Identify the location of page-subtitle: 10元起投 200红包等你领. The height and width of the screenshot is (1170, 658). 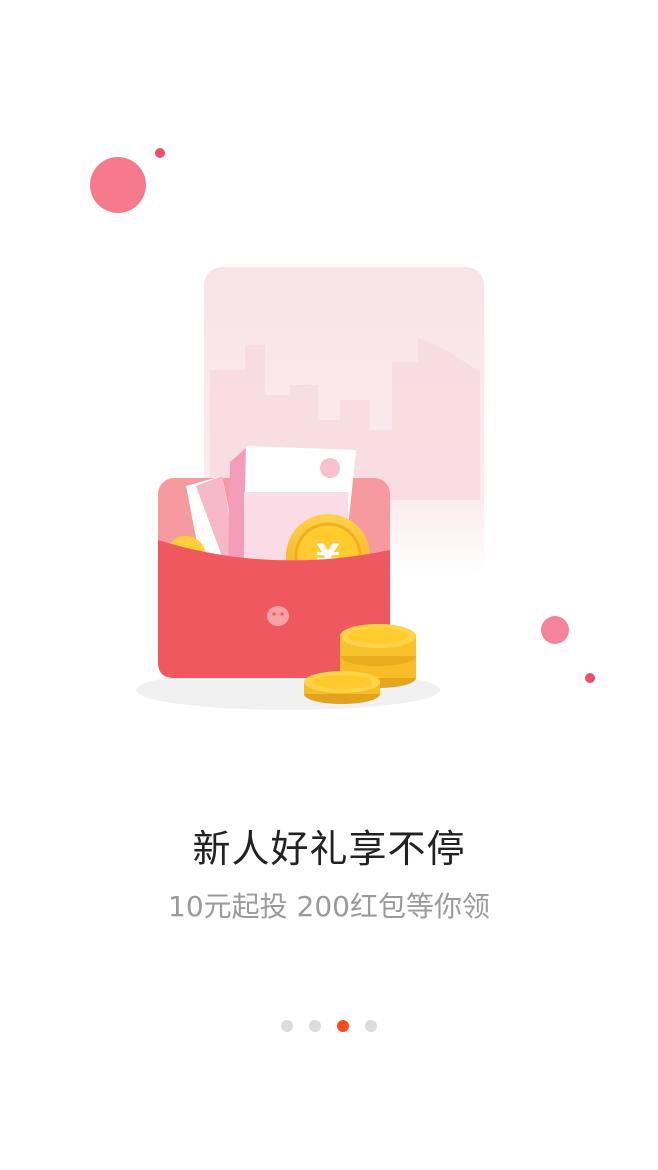
(329, 906).